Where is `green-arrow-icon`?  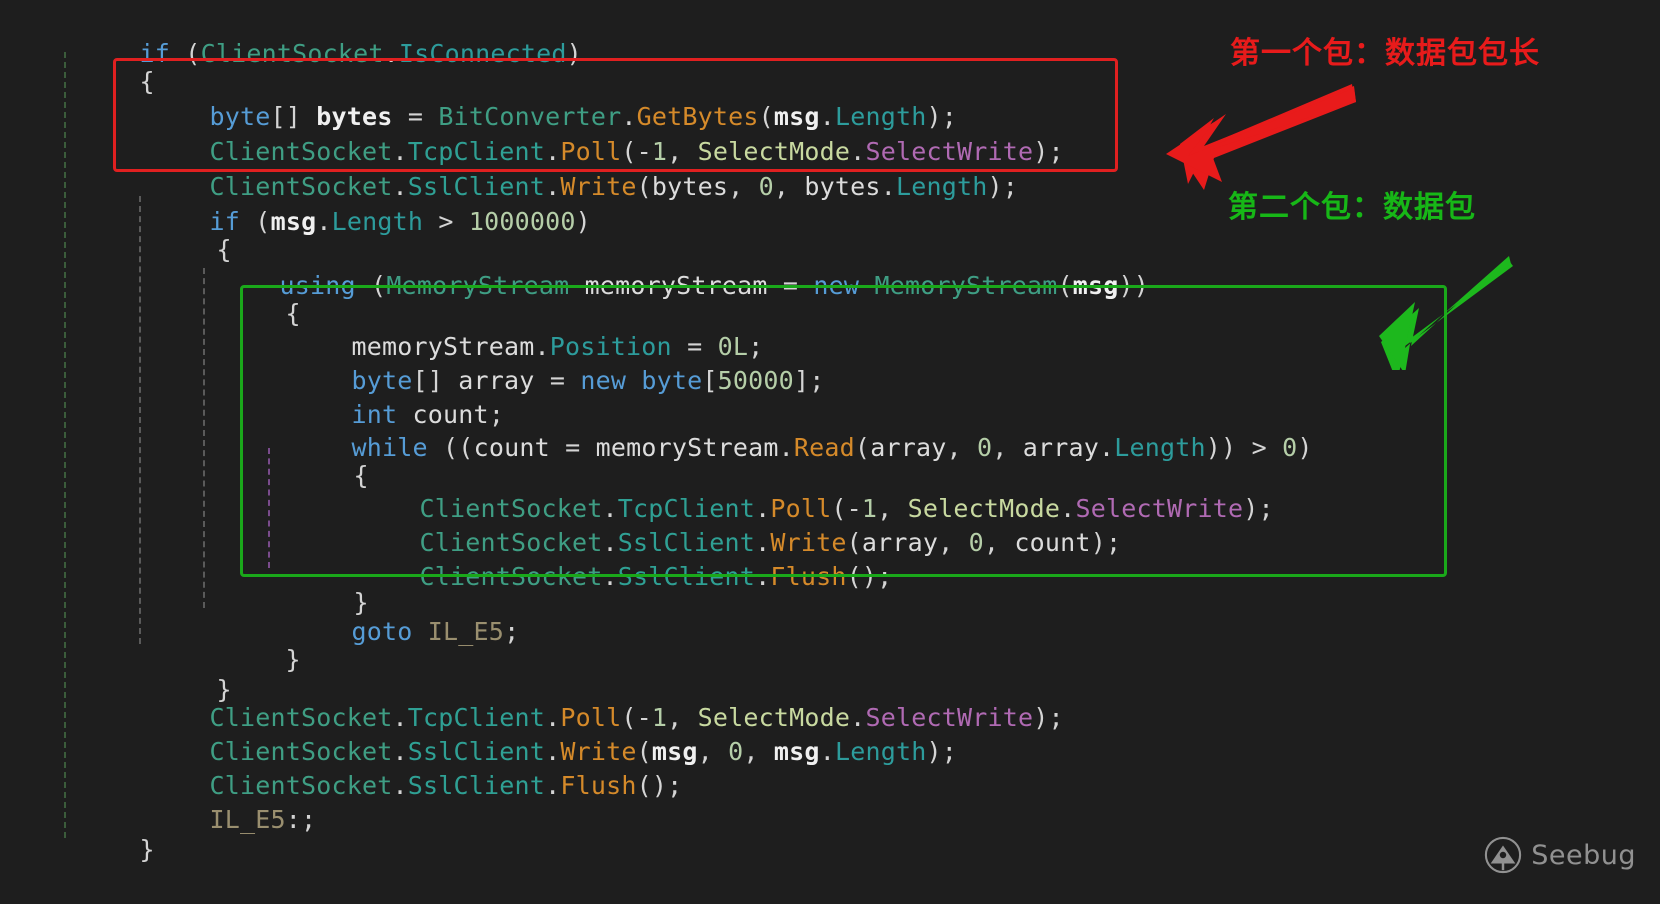 green-arrow-icon is located at coordinates (1446, 313).